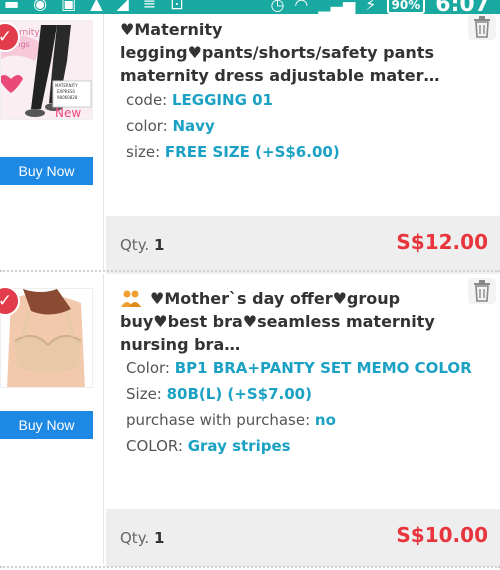 The width and height of the screenshot is (500, 570). Describe the element at coordinates (337, 7) in the screenshot. I see `signal-icon: ▁▃▅` at that location.